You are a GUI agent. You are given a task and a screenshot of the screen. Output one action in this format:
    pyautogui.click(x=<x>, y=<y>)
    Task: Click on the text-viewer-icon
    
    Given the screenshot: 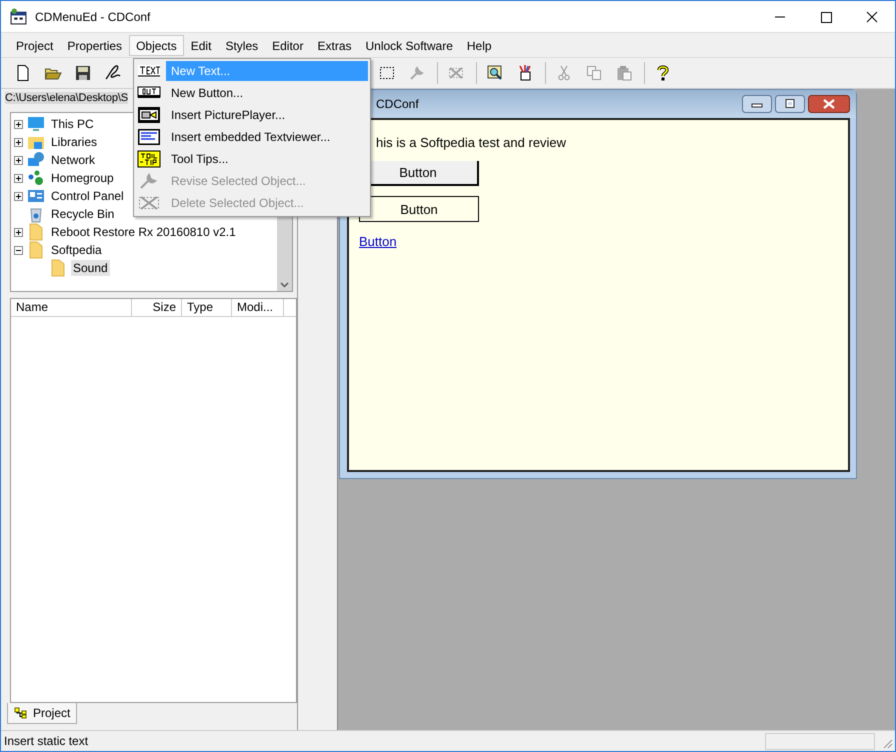 What is the action you would take?
    pyautogui.click(x=149, y=137)
    